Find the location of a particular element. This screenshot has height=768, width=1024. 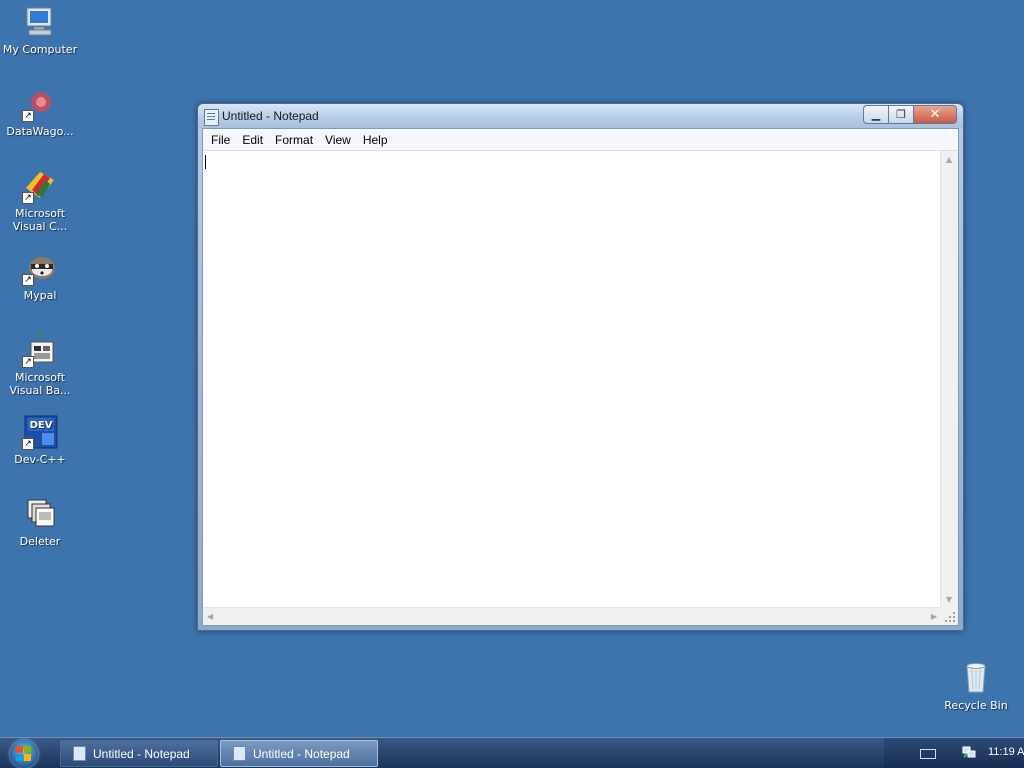

dev-cpp-icon: DEV ↗ is located at coordinates (40, 432).